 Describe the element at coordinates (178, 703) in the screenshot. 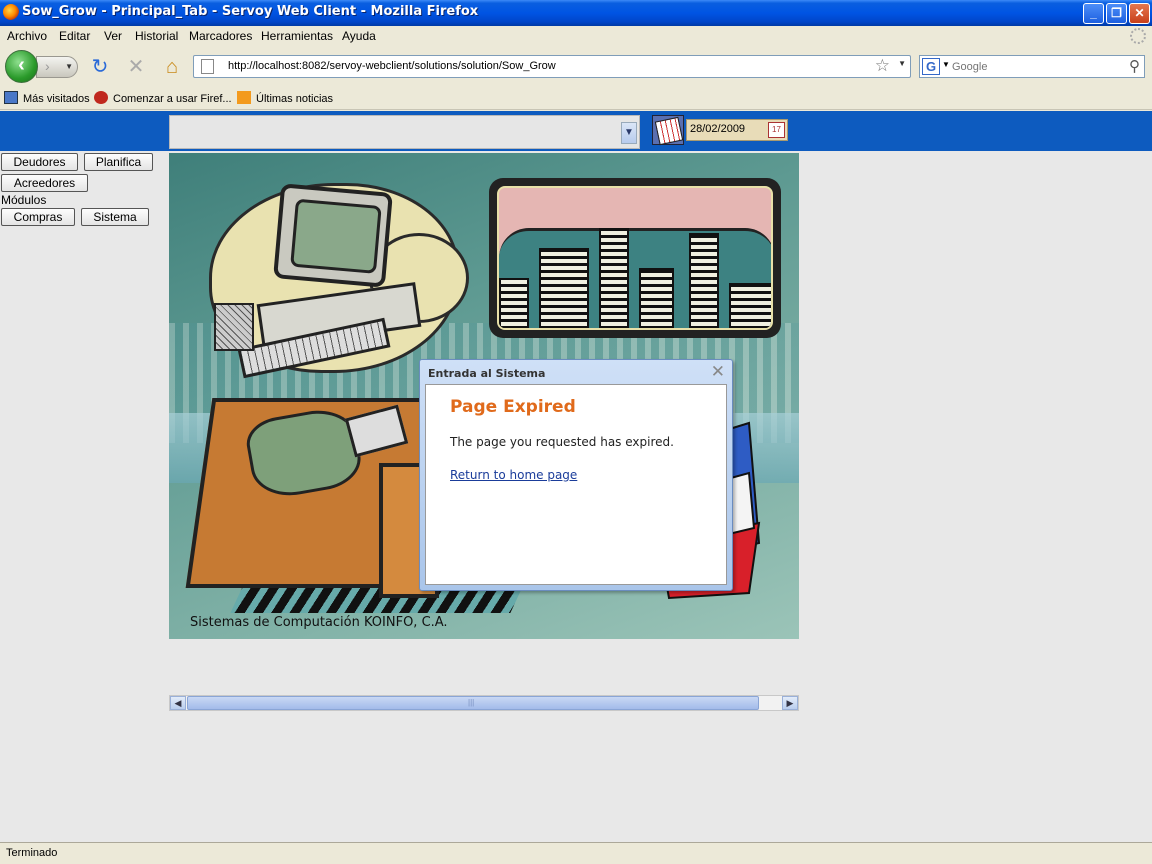

I see `scroll-left-icon: ◀` at that location.